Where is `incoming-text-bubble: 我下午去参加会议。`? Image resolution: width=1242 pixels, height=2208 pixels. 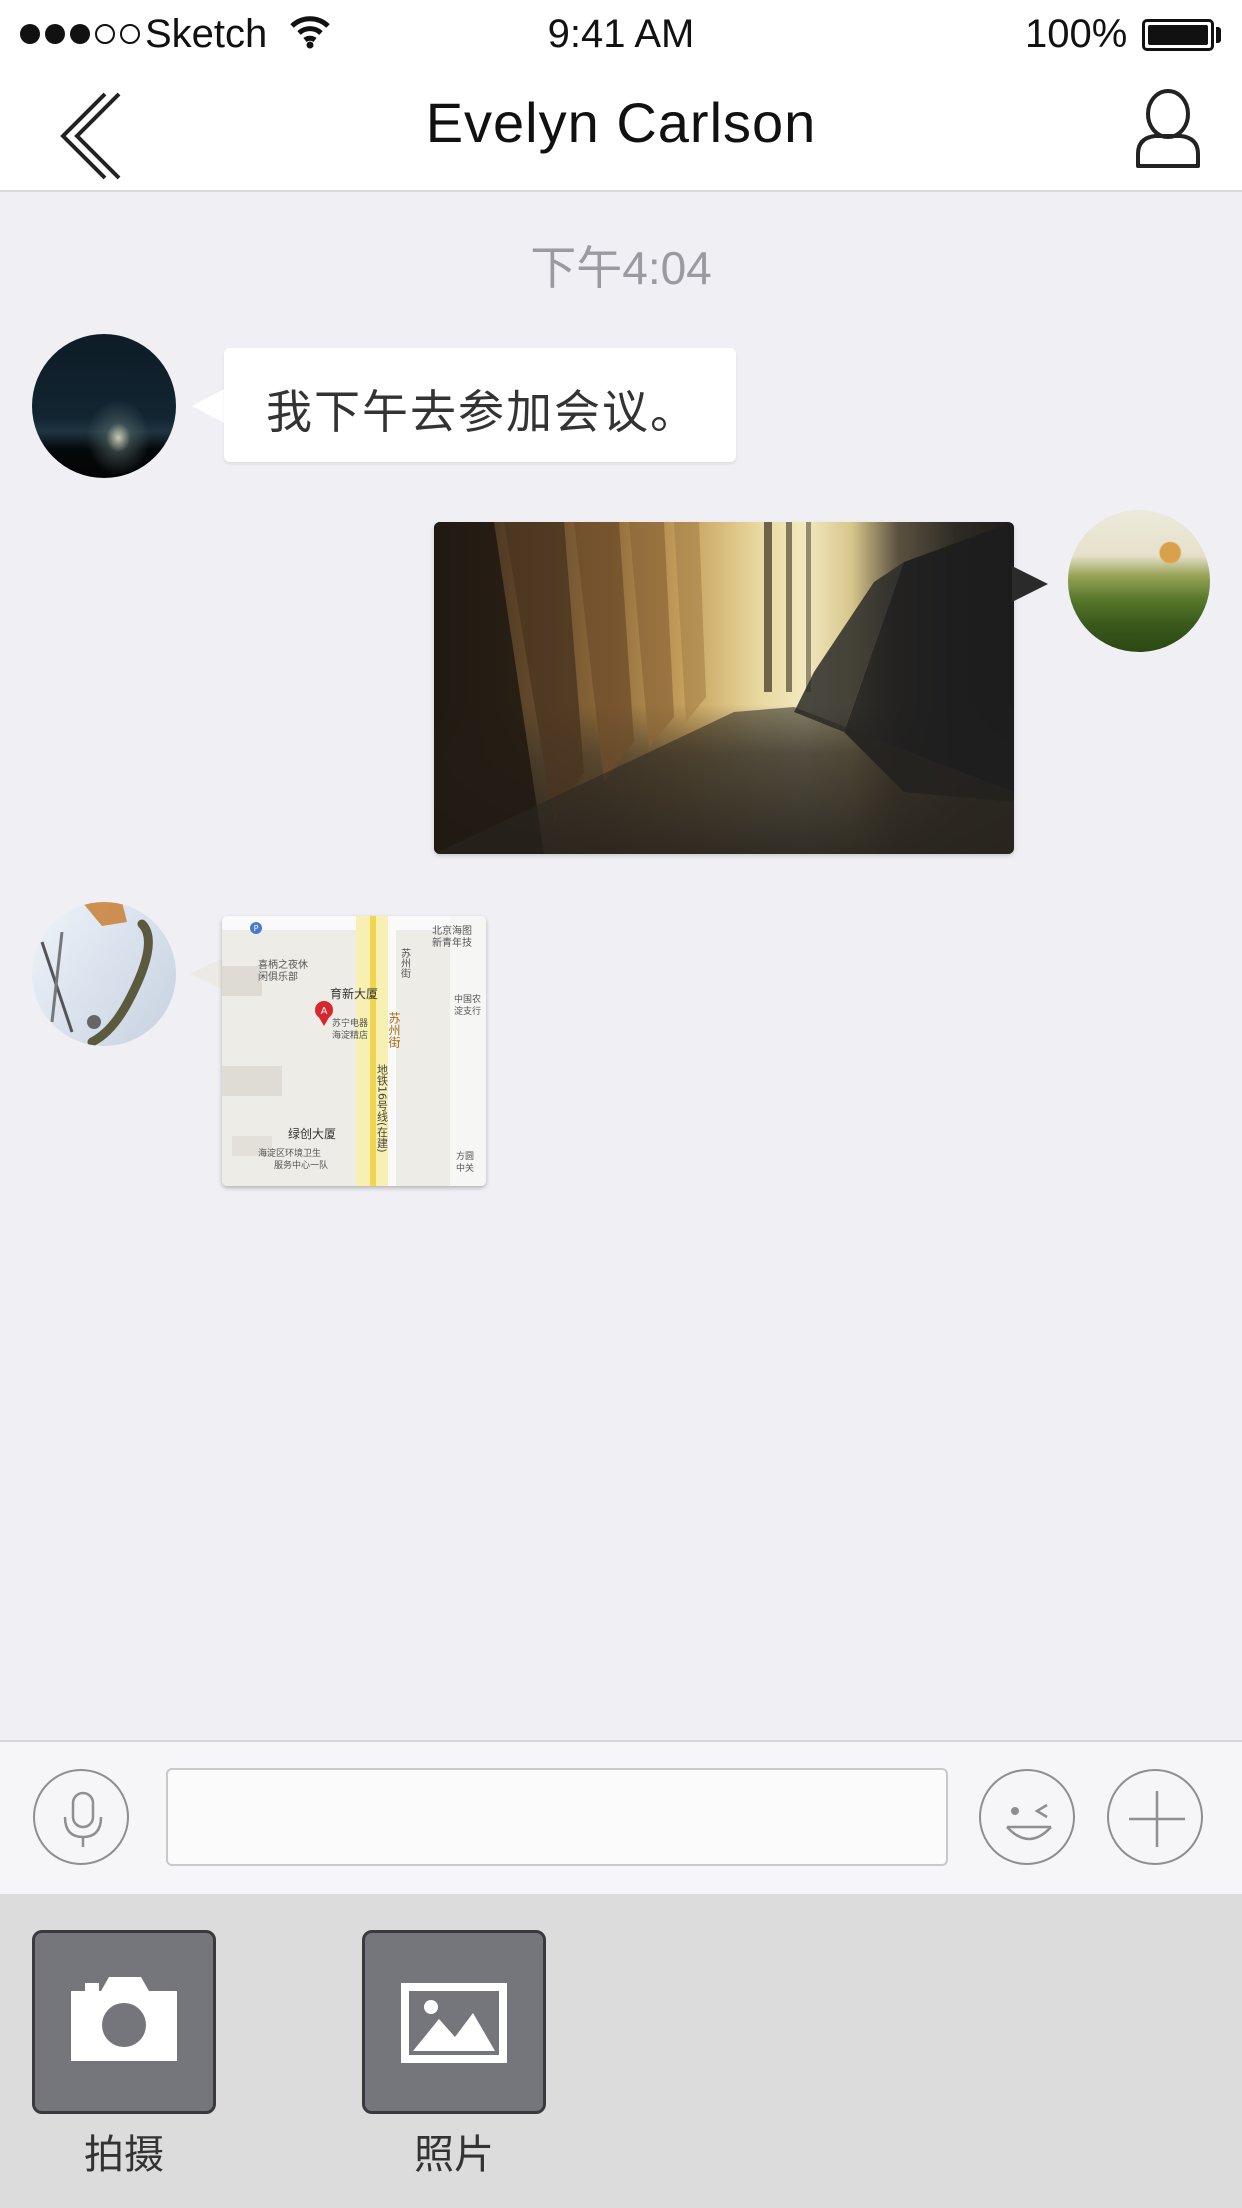
incoming-text-bubble: 我下午去参加会议。 is located at coordinates (480, 405).